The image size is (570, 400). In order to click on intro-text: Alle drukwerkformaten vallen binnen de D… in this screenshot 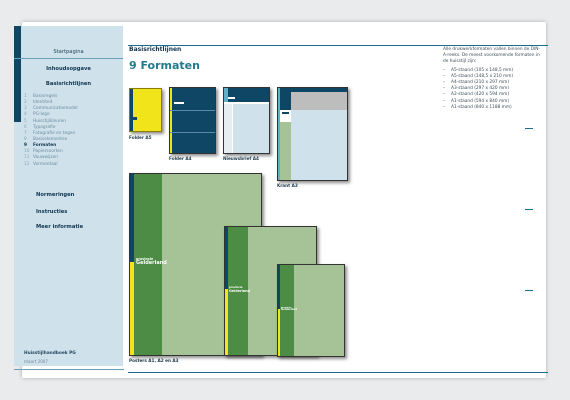, I will do `click(491, 56)`.